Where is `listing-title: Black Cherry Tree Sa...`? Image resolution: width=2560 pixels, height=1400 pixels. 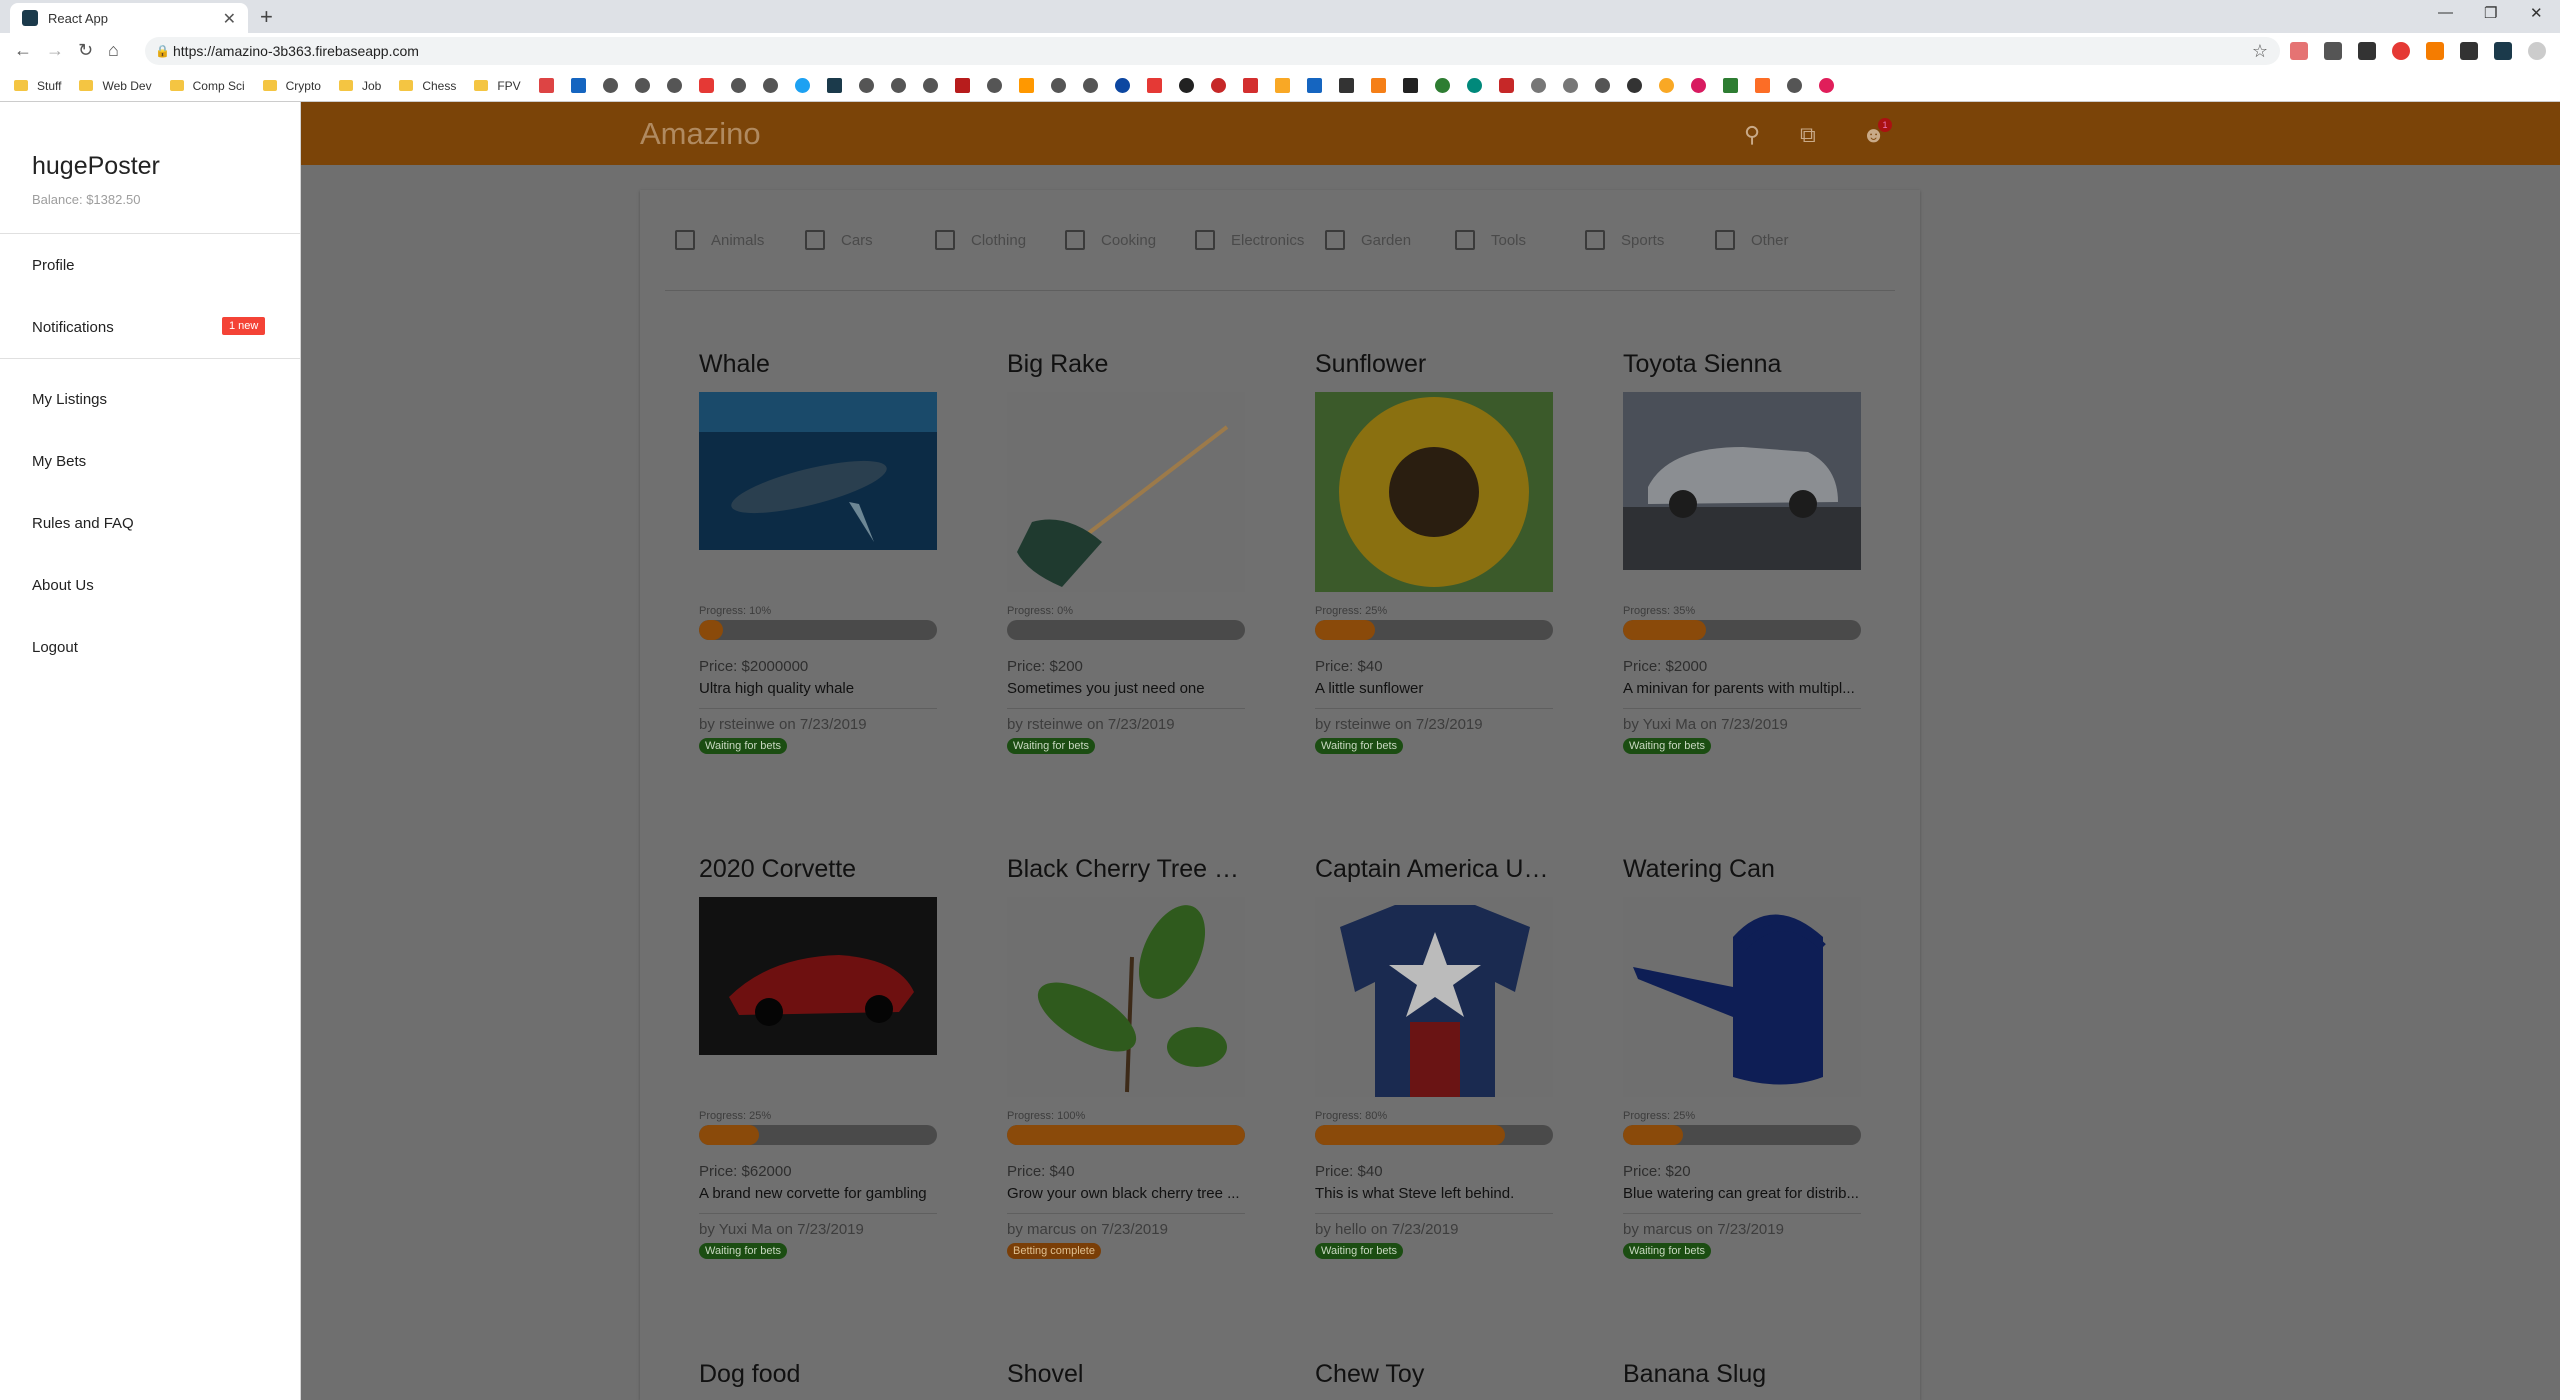 listing-title: Black Cherry Tree Sa... is located at coordinates (1127, 869).